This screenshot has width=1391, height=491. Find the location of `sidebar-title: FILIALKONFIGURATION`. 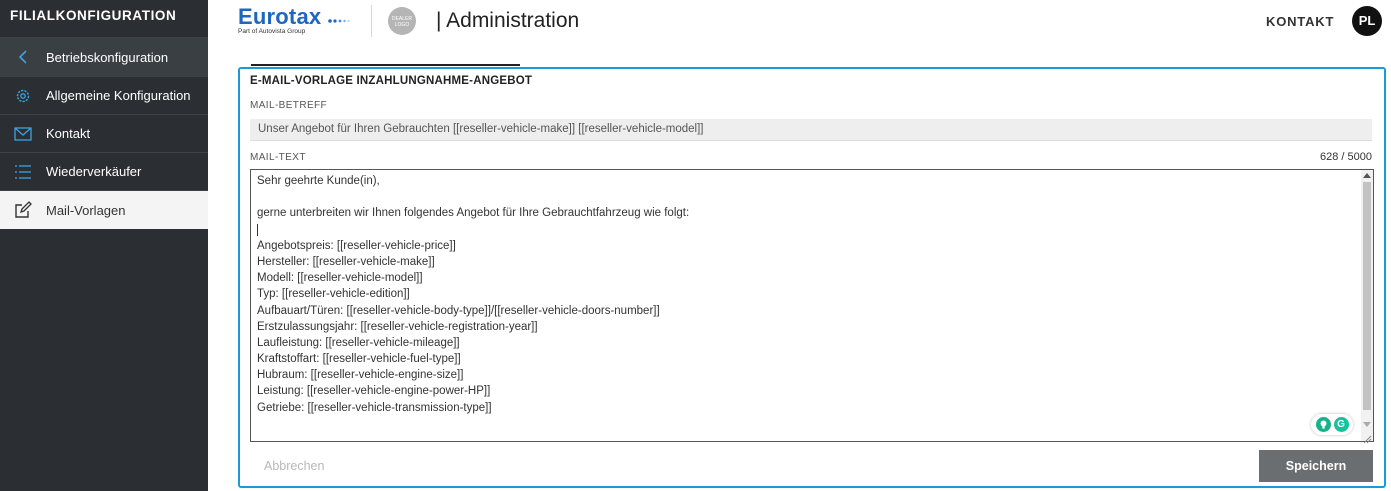

sidebar-title: FILIALKONFIGURATION is located at coordinates (104, 19).